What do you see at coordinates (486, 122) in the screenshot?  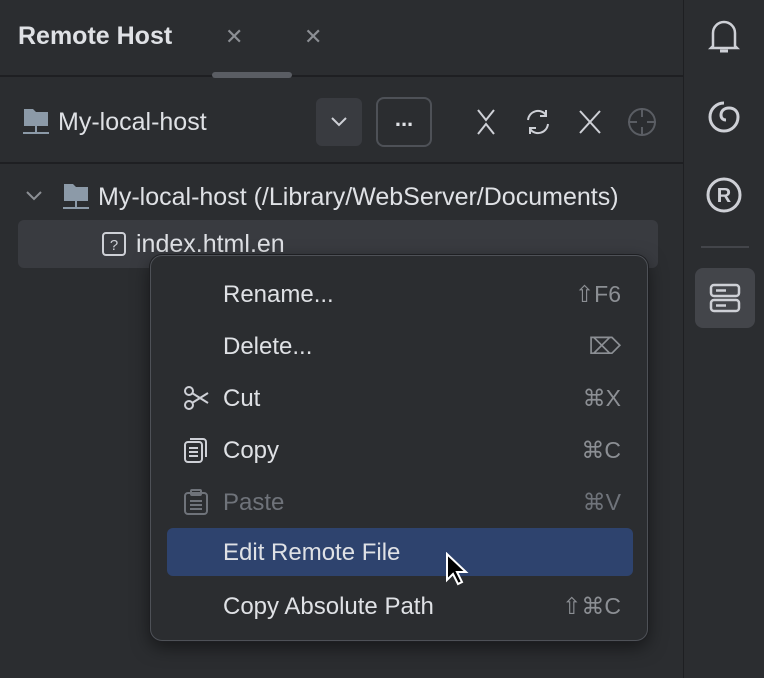 I see `collapse-icon` at bounding box center [486, 122].